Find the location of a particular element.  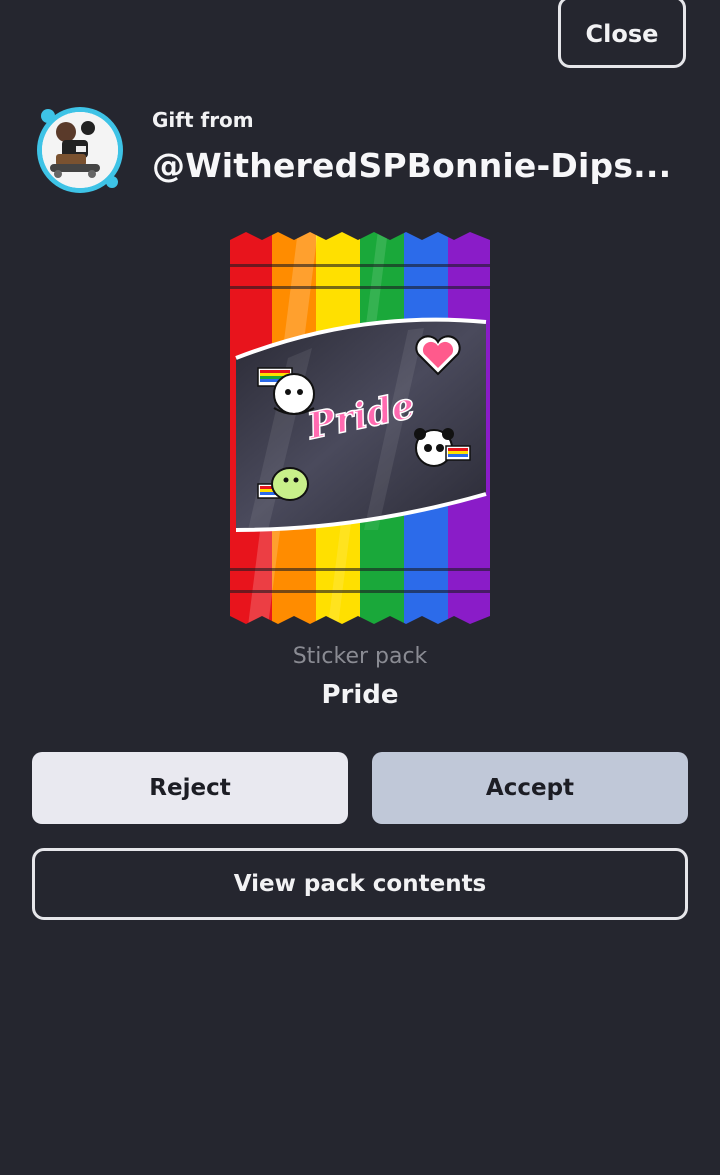

pack-name: Pride is located at coordinates (360, 695).